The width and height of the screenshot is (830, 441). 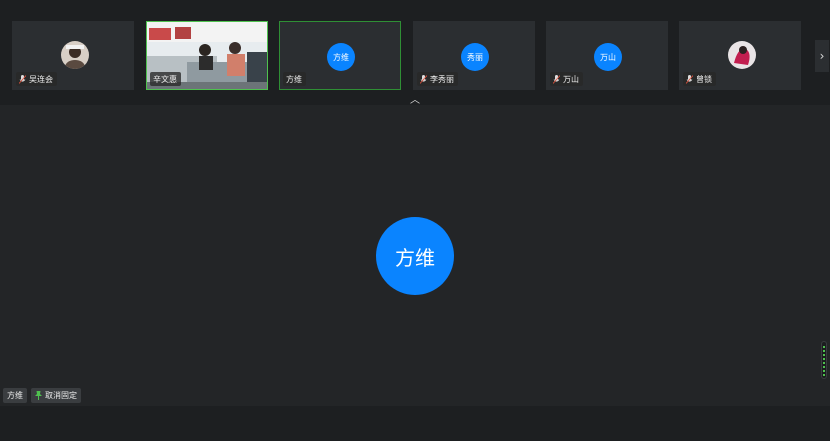 I want to click on participant-name-tag: 辛文惠, so click(x=165, y=79).